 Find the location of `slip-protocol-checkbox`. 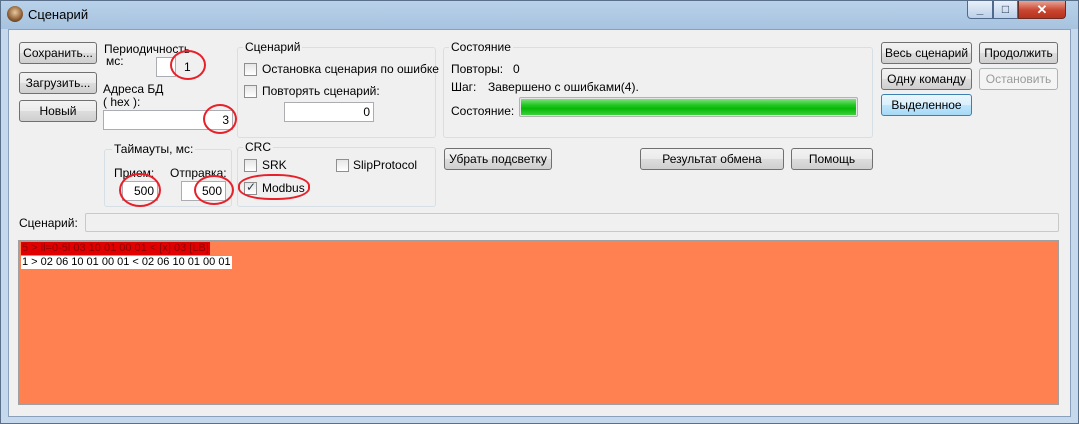

slip-protocol-checkbox is located at coordinates (342, 165).